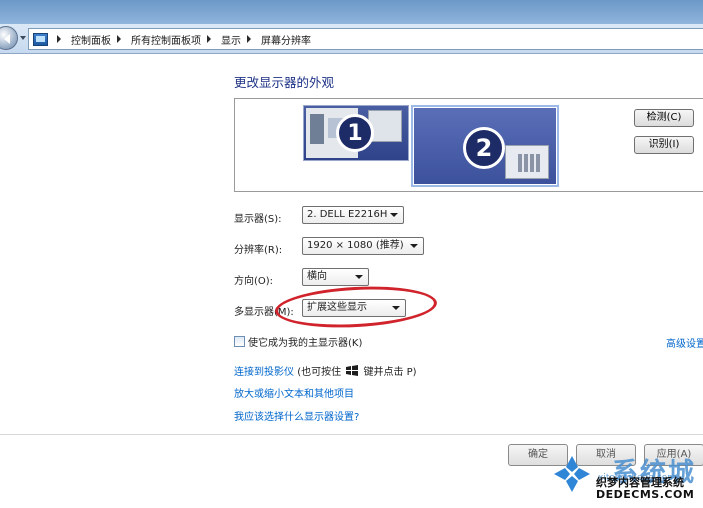 The height and width of the screenshot is (508, 703). Describe the element at coordinates (166, 39) in the screenshot. I see `breadcrumb-all-items: 所有控制面板项` at that location.